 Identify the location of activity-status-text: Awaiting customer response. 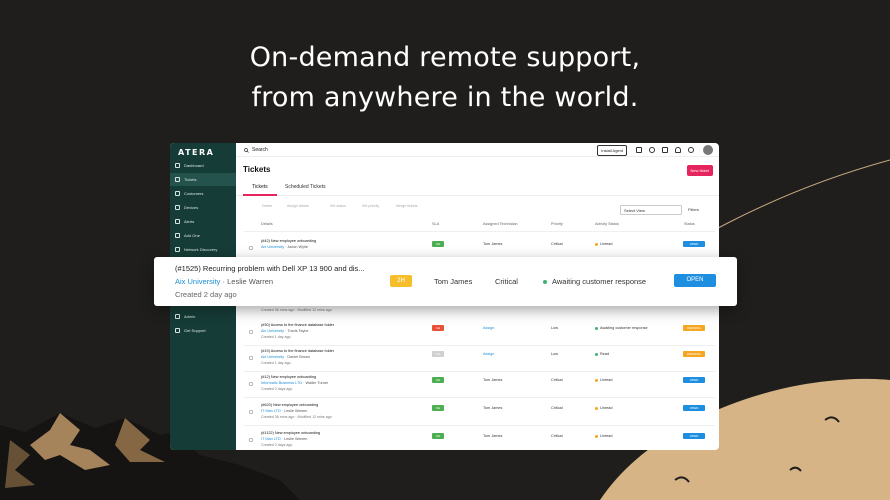
(599, 281).